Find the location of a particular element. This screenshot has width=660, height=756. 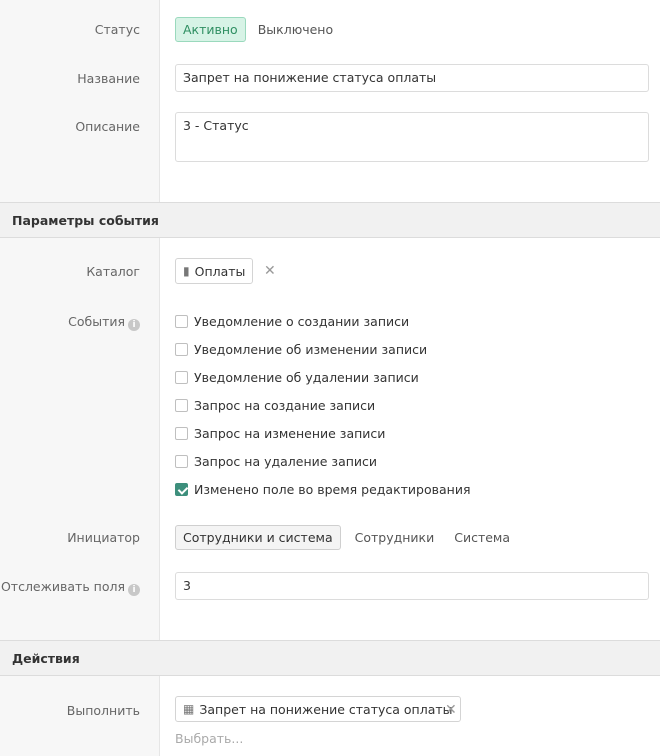

actions-header: Действия is located at coordinates (330, 658).